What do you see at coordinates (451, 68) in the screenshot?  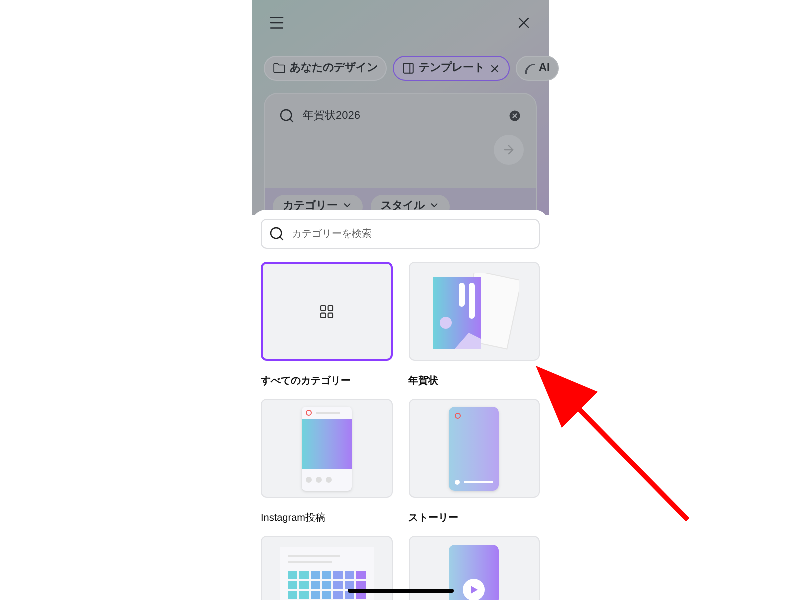 I see `filter-chip: テンプレート` at bounding box center [451, 68].